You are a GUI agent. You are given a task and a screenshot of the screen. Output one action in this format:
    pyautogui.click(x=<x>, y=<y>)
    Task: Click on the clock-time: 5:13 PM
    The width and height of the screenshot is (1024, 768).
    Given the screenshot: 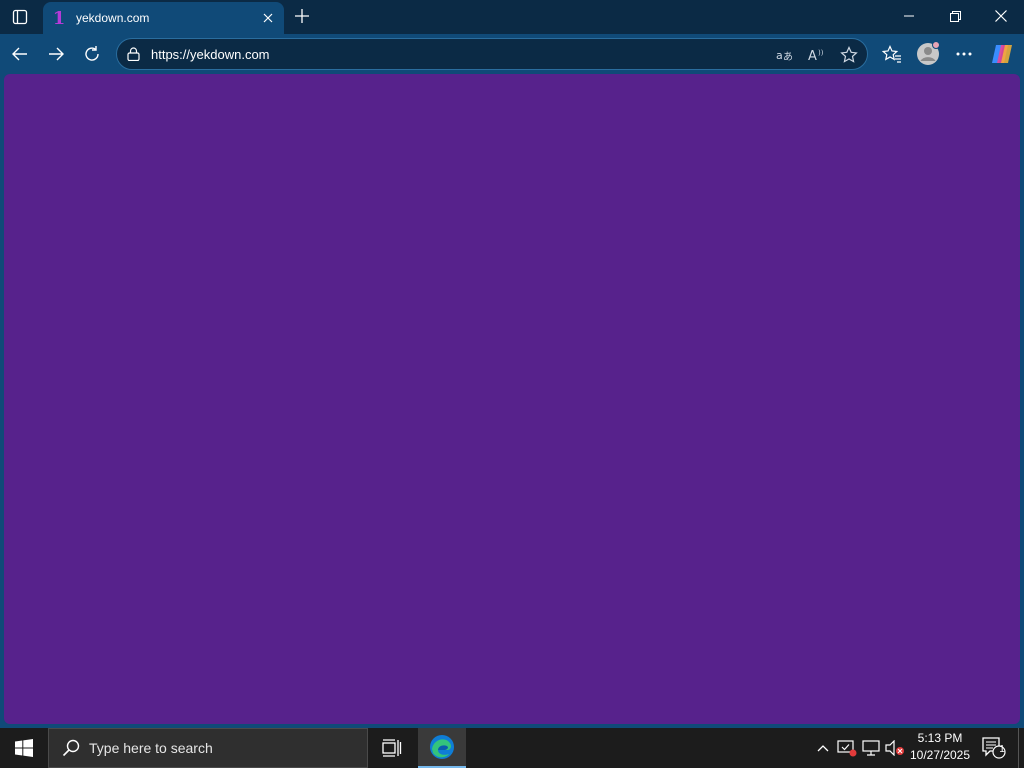 What is the action you would take?
    pyautogui.click(x=940, y=738)
    